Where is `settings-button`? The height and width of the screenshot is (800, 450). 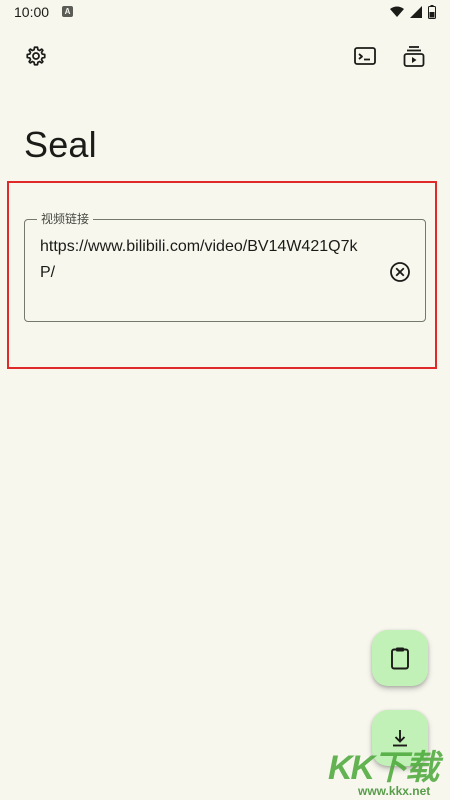 settings-button is located at coordinates (36, 56).